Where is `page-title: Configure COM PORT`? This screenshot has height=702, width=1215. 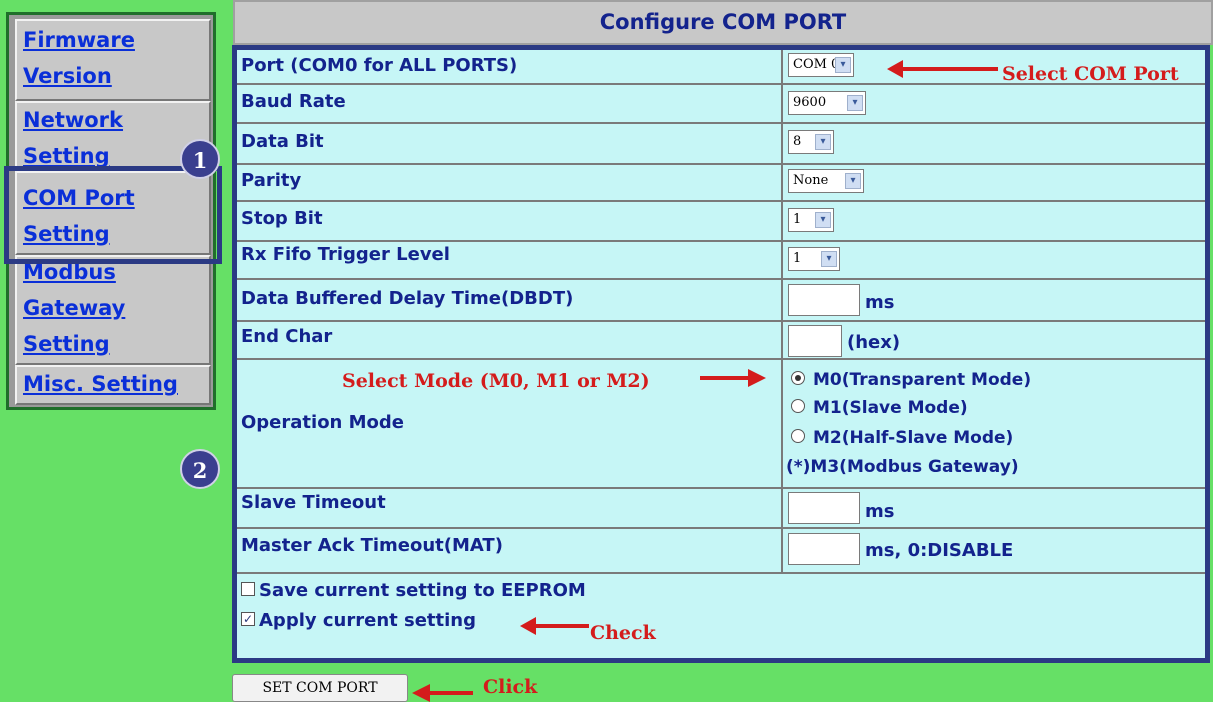
page-title: Configure COM PORT is located at coordinates (723, 22).